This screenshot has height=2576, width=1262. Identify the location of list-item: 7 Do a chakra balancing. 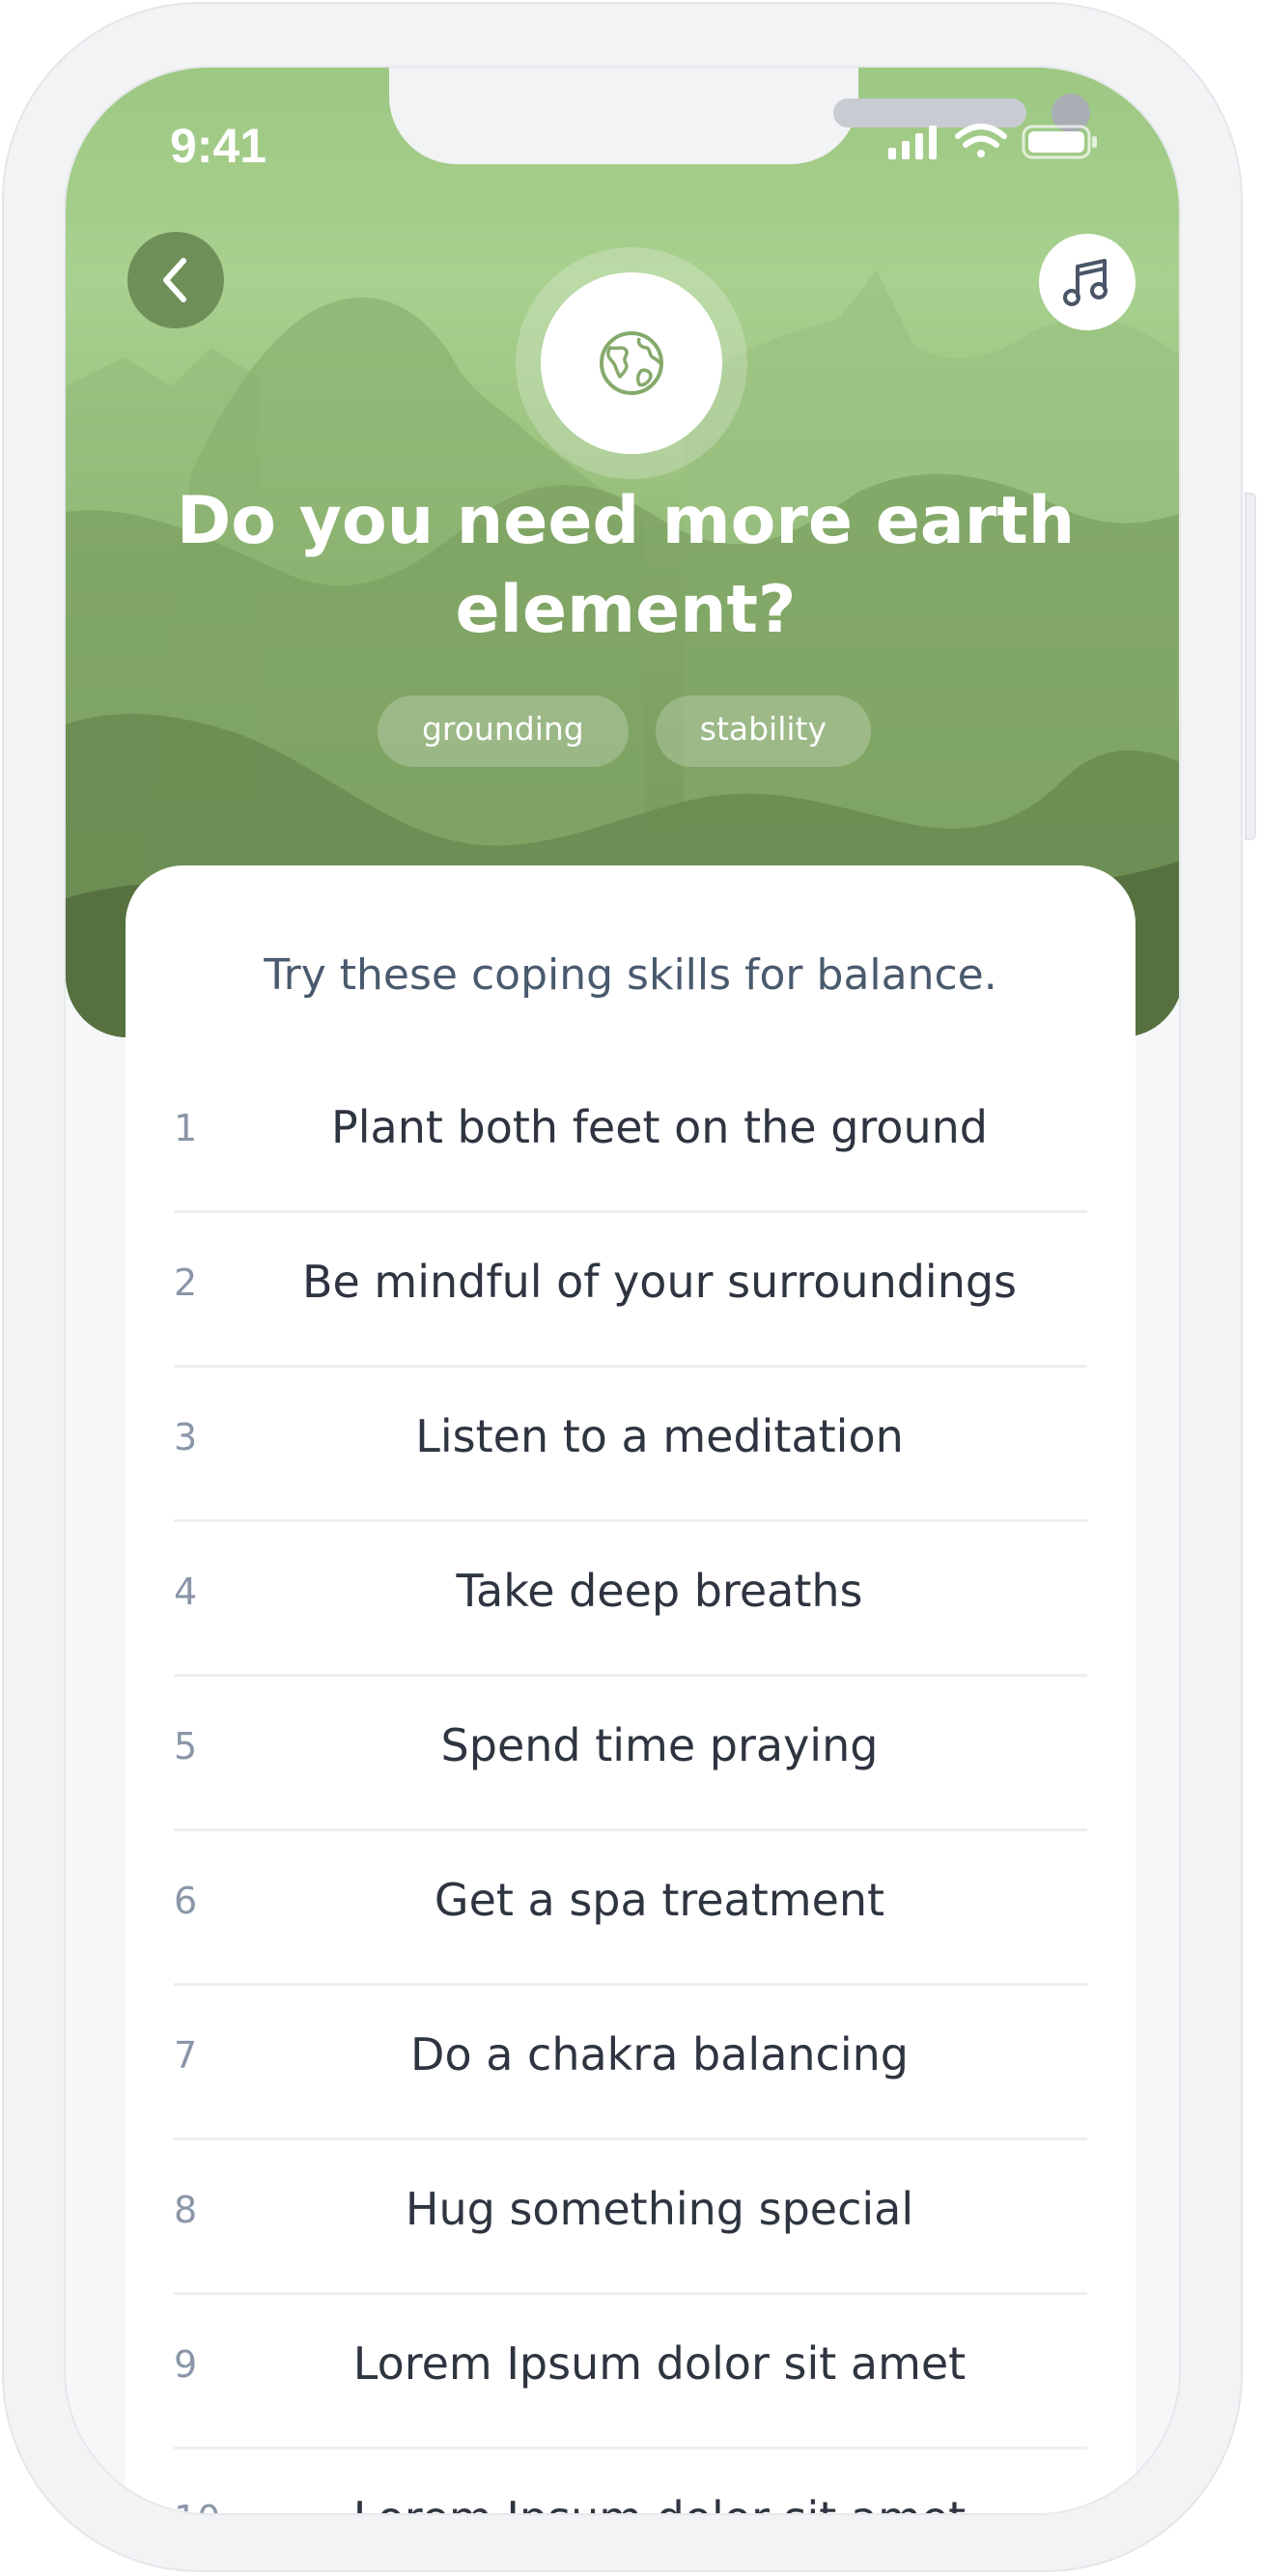
(631, 2063).